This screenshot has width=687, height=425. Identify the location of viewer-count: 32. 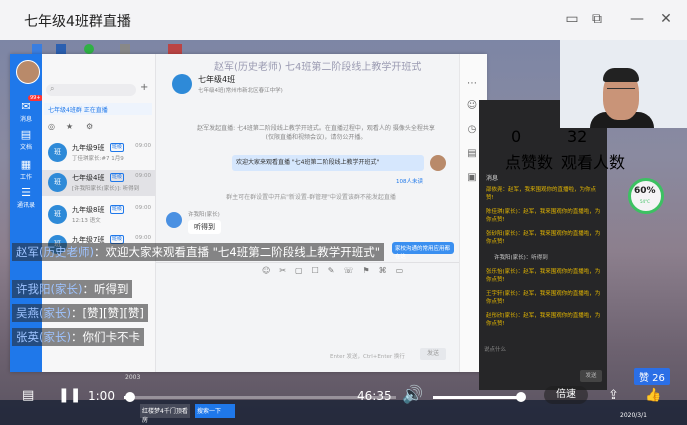
(577, 136).